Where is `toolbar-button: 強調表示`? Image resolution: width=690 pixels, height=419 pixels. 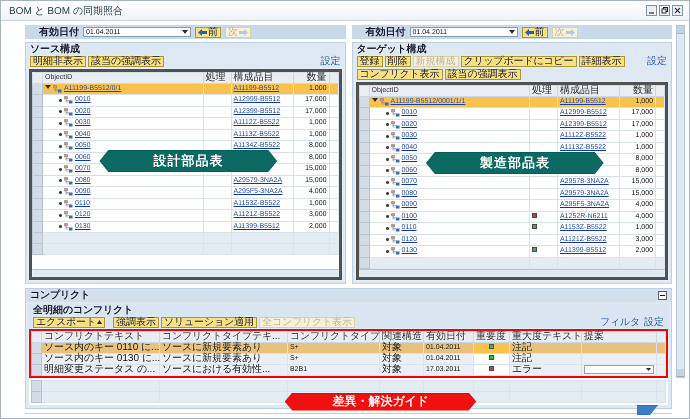 toolbar-button: 強調表示 is located at coordinates (136, 322).